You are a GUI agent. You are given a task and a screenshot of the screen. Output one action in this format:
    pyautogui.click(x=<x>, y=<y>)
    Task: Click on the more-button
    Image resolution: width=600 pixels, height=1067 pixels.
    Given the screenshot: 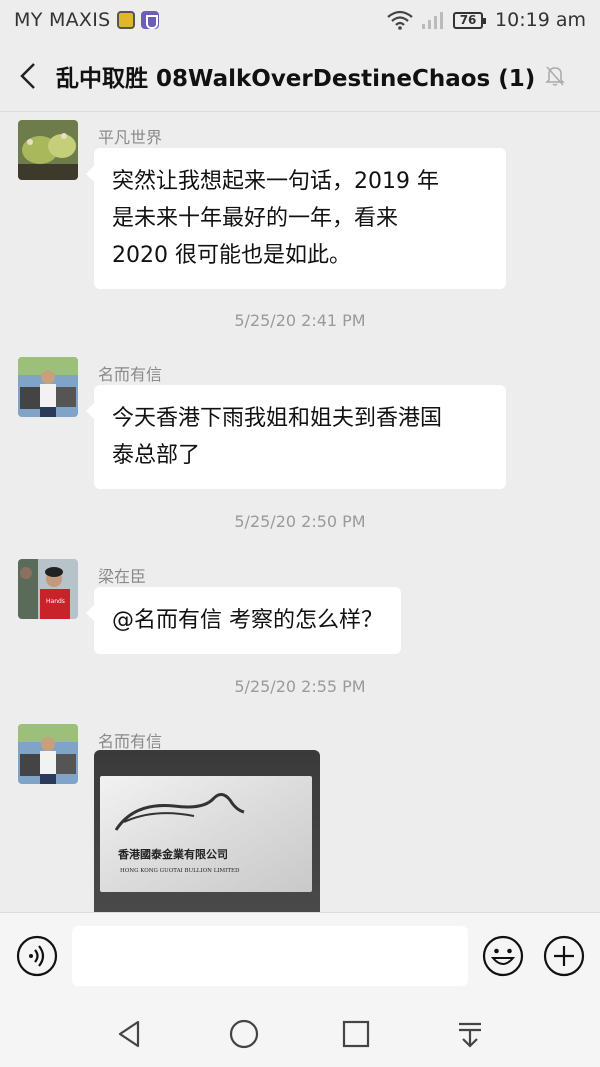 What is the action you would take?
    pyautogui.click(x=564, y=956)
    